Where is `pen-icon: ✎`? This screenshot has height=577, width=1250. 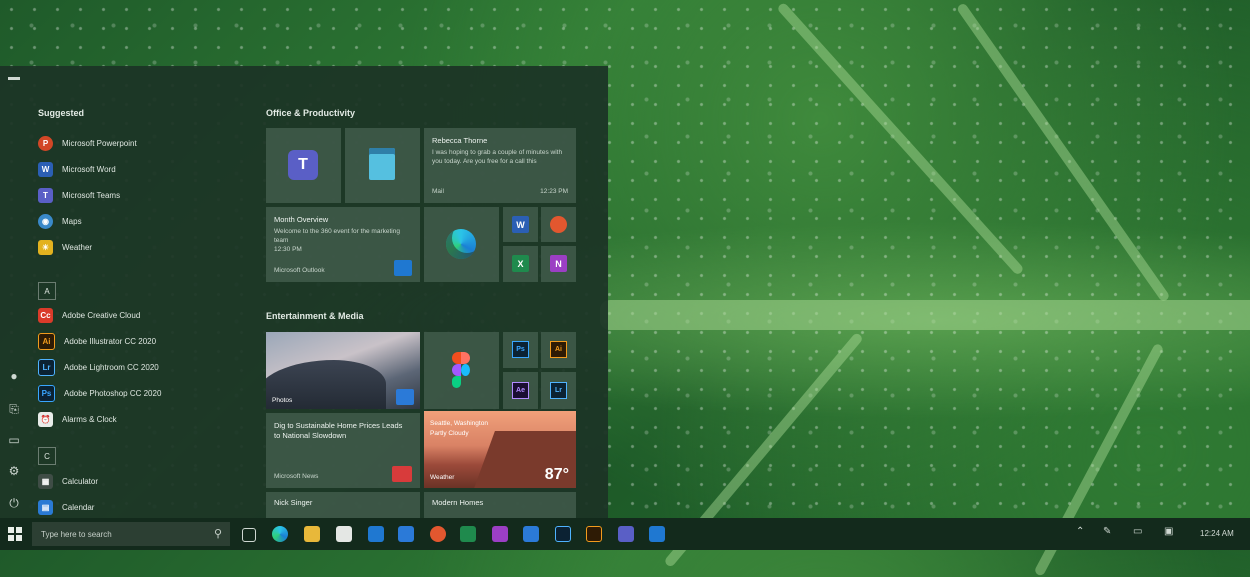 pen-icon: ✎ is located at coordinates (1107, 531).